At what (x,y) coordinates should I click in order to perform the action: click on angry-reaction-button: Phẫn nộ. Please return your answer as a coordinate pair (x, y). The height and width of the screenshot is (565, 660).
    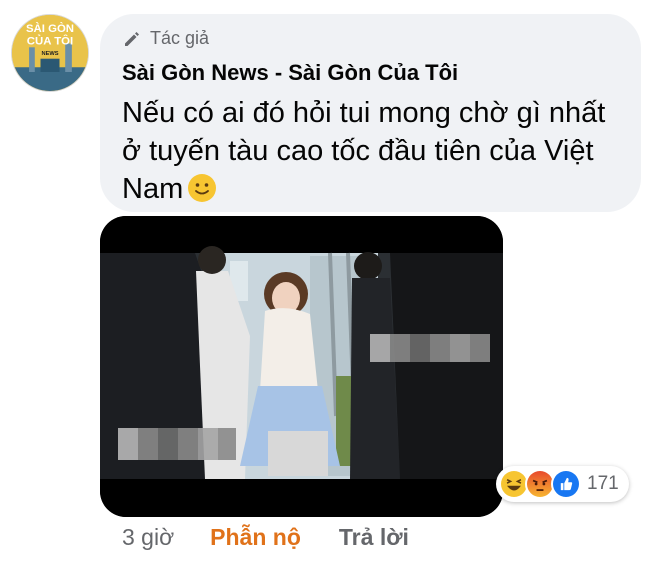
    Looking at the image, I should click on (255, 537).